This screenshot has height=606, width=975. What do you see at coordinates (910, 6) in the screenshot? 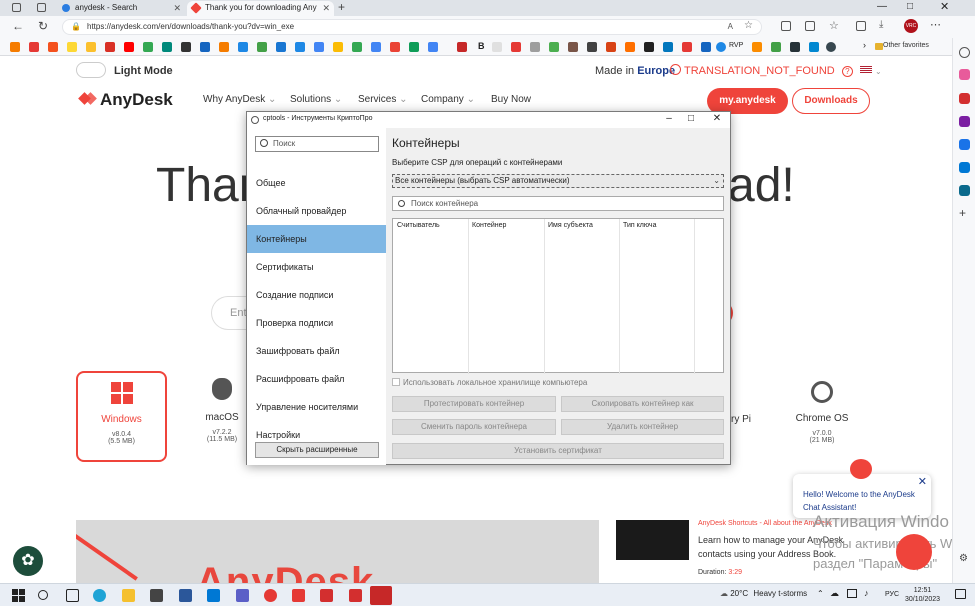
I see `maximize-window-icon: □` at bounding box center [910, 6].